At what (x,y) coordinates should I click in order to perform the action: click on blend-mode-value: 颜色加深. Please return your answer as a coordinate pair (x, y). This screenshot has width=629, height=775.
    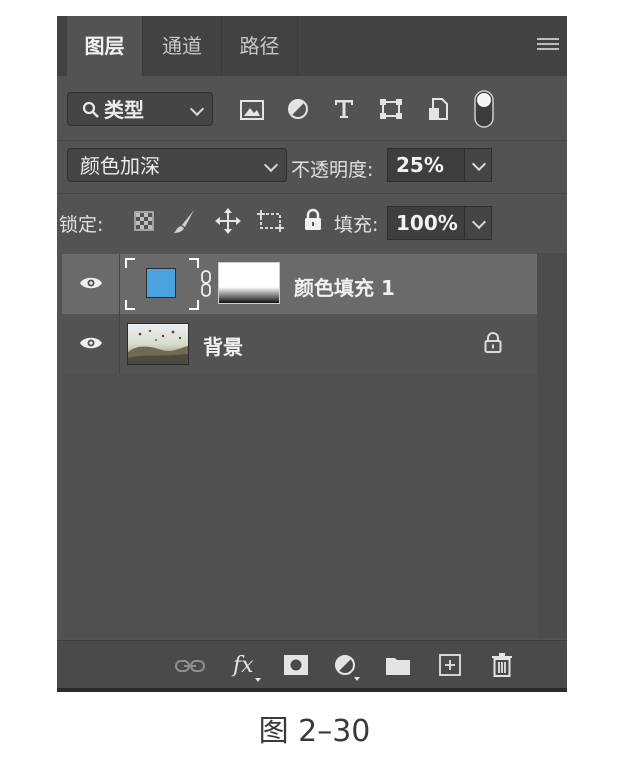
    Looking at the image, I should click on (120, 166).